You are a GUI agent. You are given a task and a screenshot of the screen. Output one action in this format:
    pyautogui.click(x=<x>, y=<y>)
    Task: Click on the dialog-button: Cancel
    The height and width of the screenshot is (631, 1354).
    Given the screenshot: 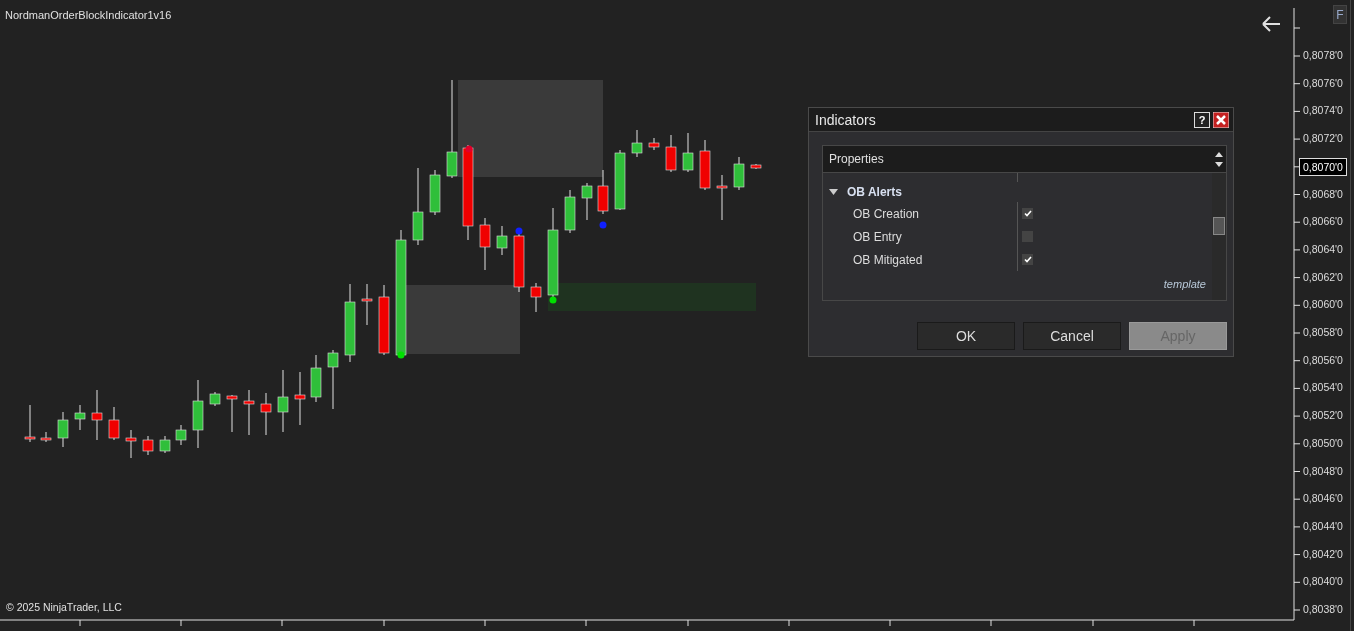 What is the action you would take?
    pyautogui.click(x=1072, y=336)
    